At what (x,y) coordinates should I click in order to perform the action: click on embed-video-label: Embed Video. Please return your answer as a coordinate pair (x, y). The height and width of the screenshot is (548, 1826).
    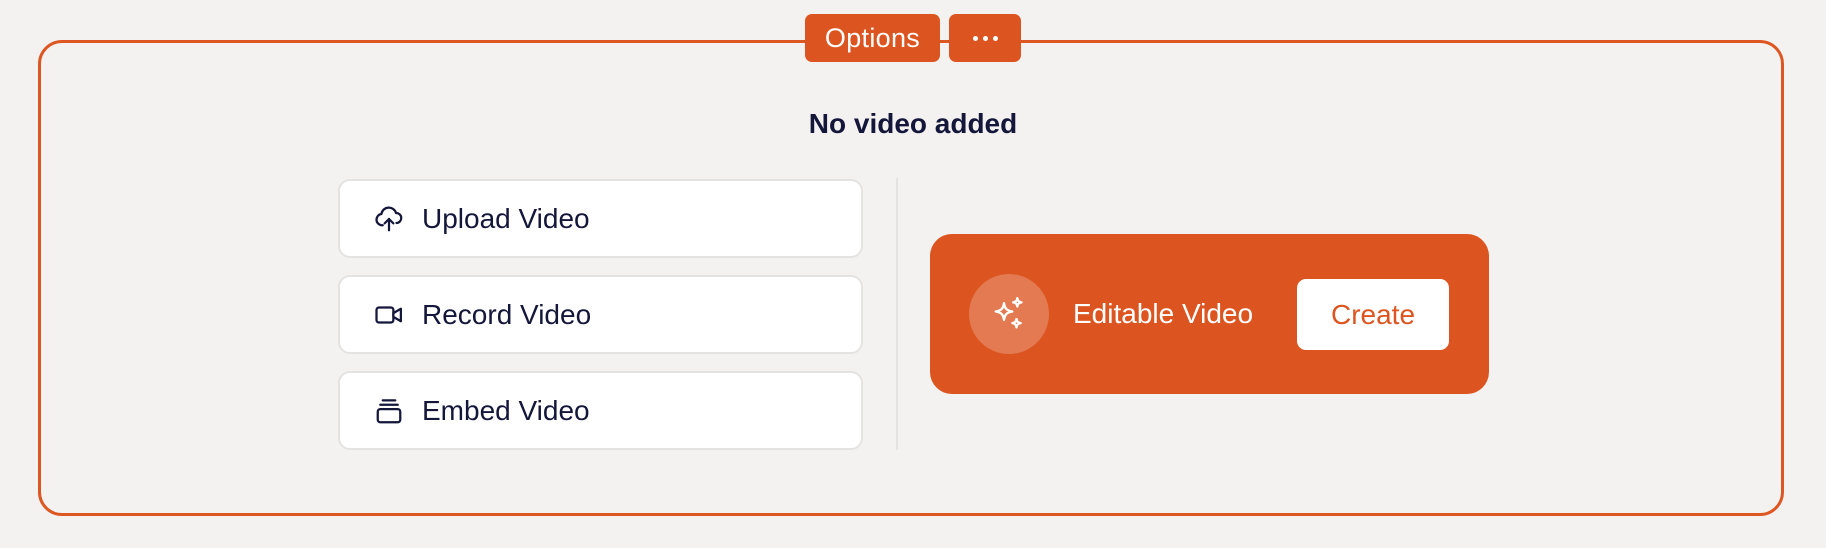
    Looking at the image, I should click on (506, 410).